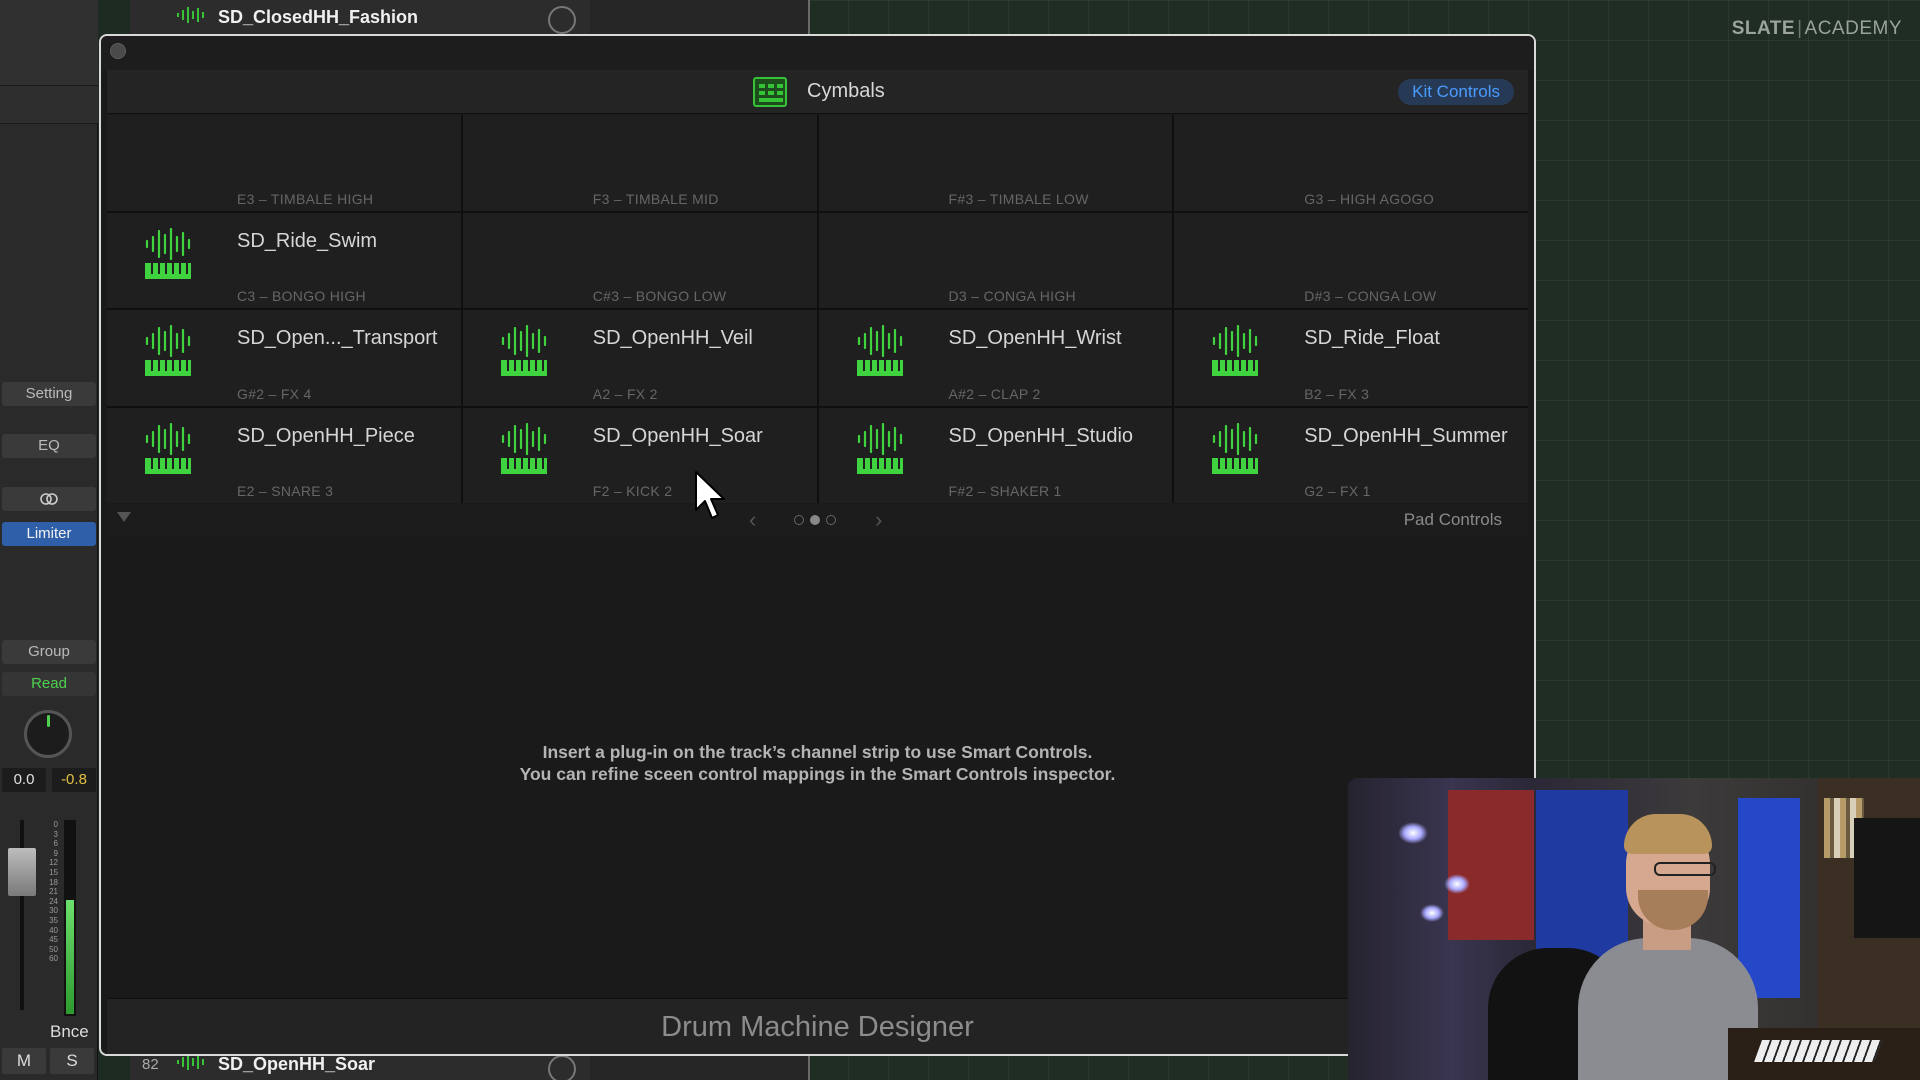 The image size is (1920, 1080). What do you see at coordinates (1817, 29) in the screenshot?
I see `brand-watermark: SLATE | ACADEMY` at bounding box center [1817, 29].